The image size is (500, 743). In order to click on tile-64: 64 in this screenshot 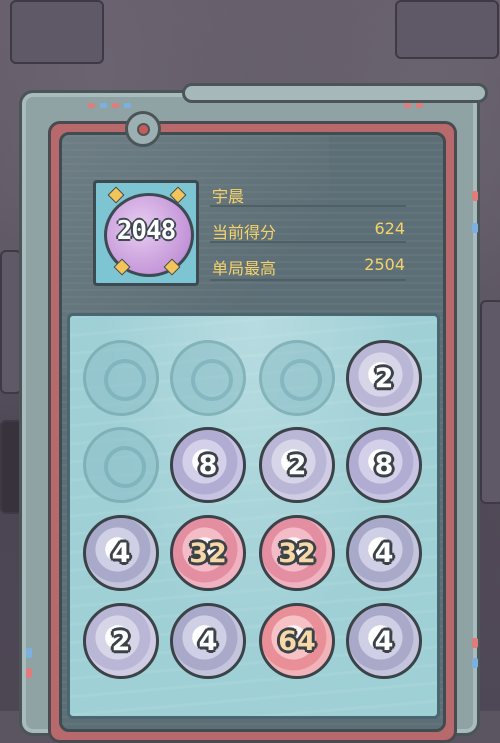, I will do `click(297, 641)`.